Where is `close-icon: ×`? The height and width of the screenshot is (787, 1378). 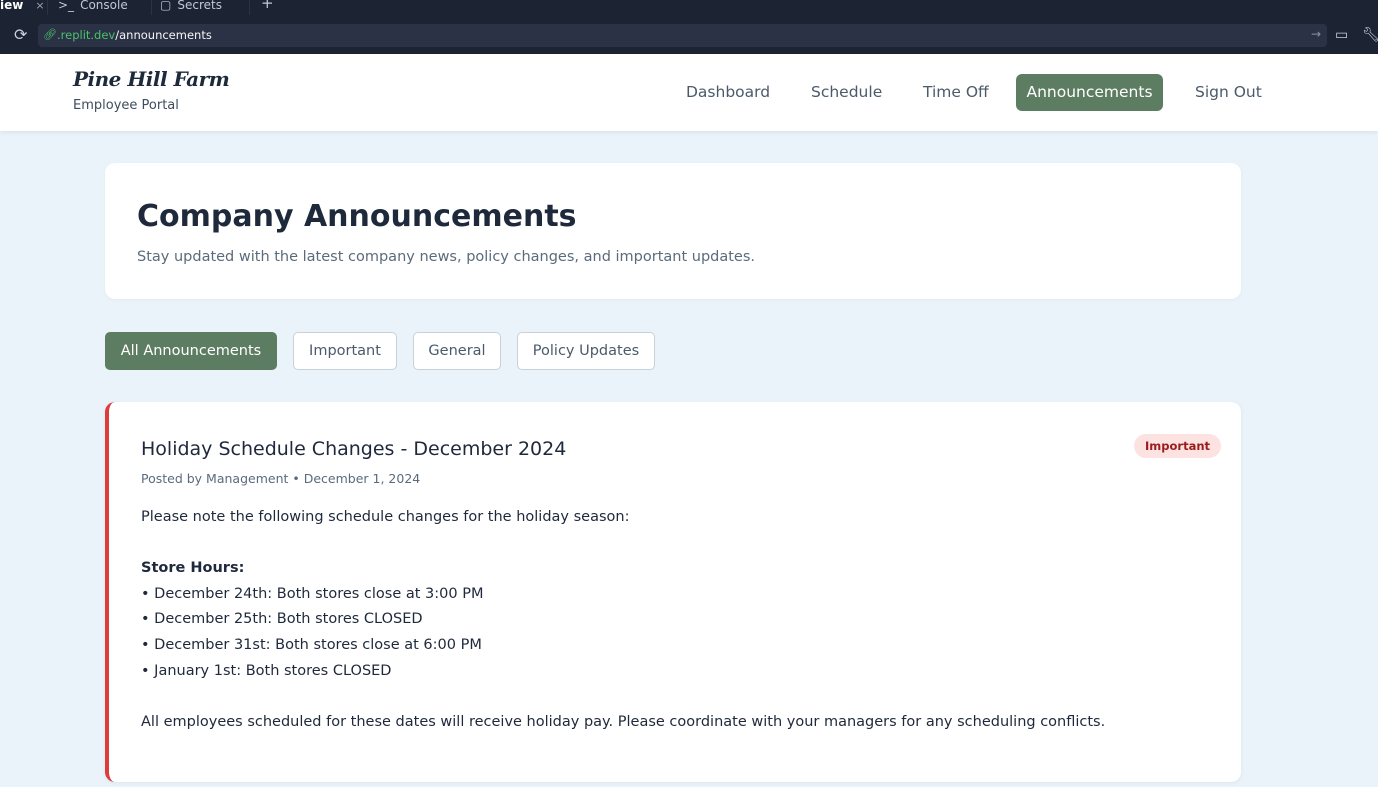 close-icon: × is located at coordinates (39, 6).